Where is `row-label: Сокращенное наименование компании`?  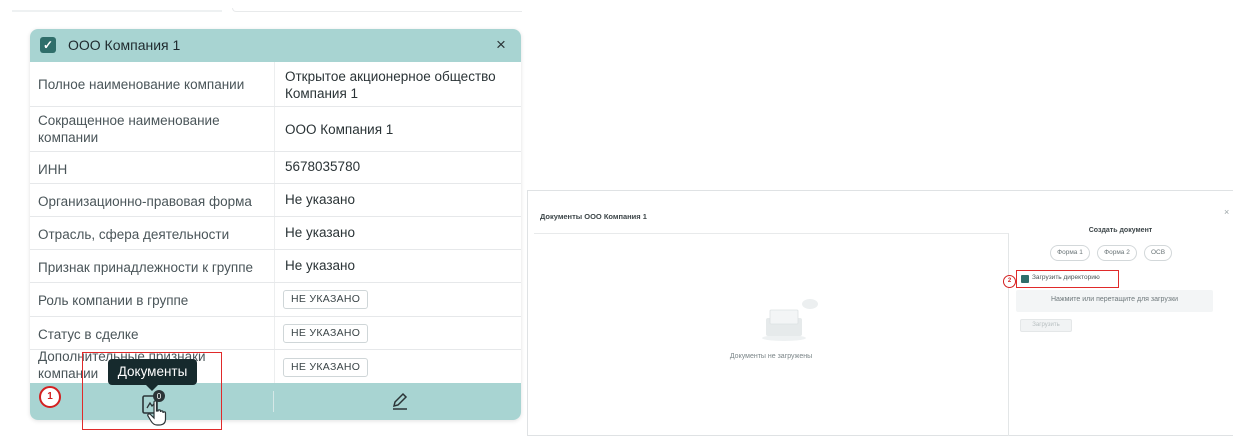 row-label: Сокращенное наименование компании is located at coordinates (129, 129).